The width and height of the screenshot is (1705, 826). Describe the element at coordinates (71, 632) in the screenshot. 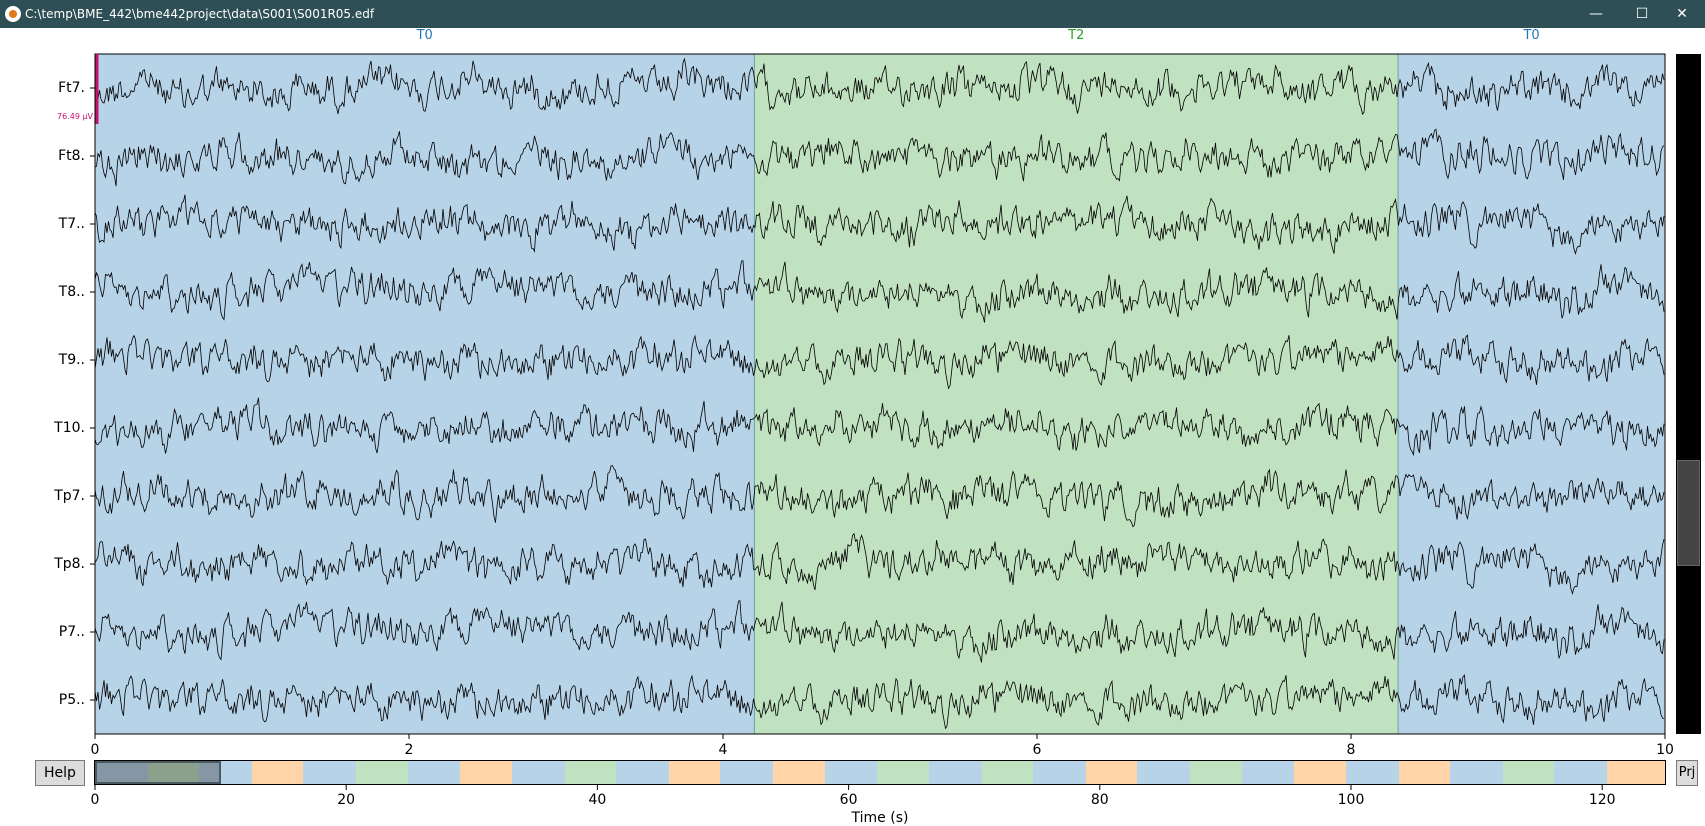

I see `channel-label: P7..` at that location.